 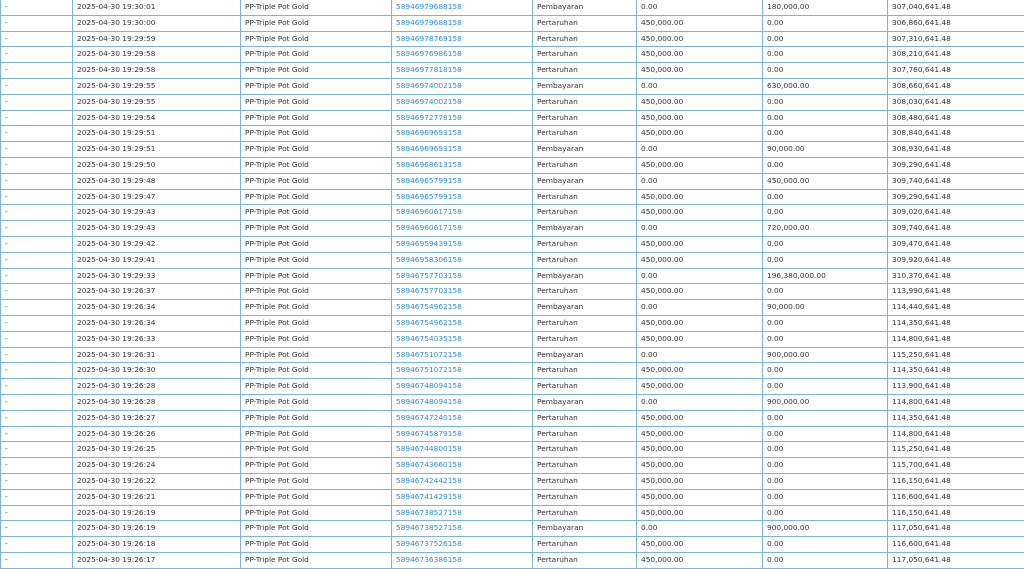 I want to click on balance: 114,800,641.48, so click(x=956, y=434).